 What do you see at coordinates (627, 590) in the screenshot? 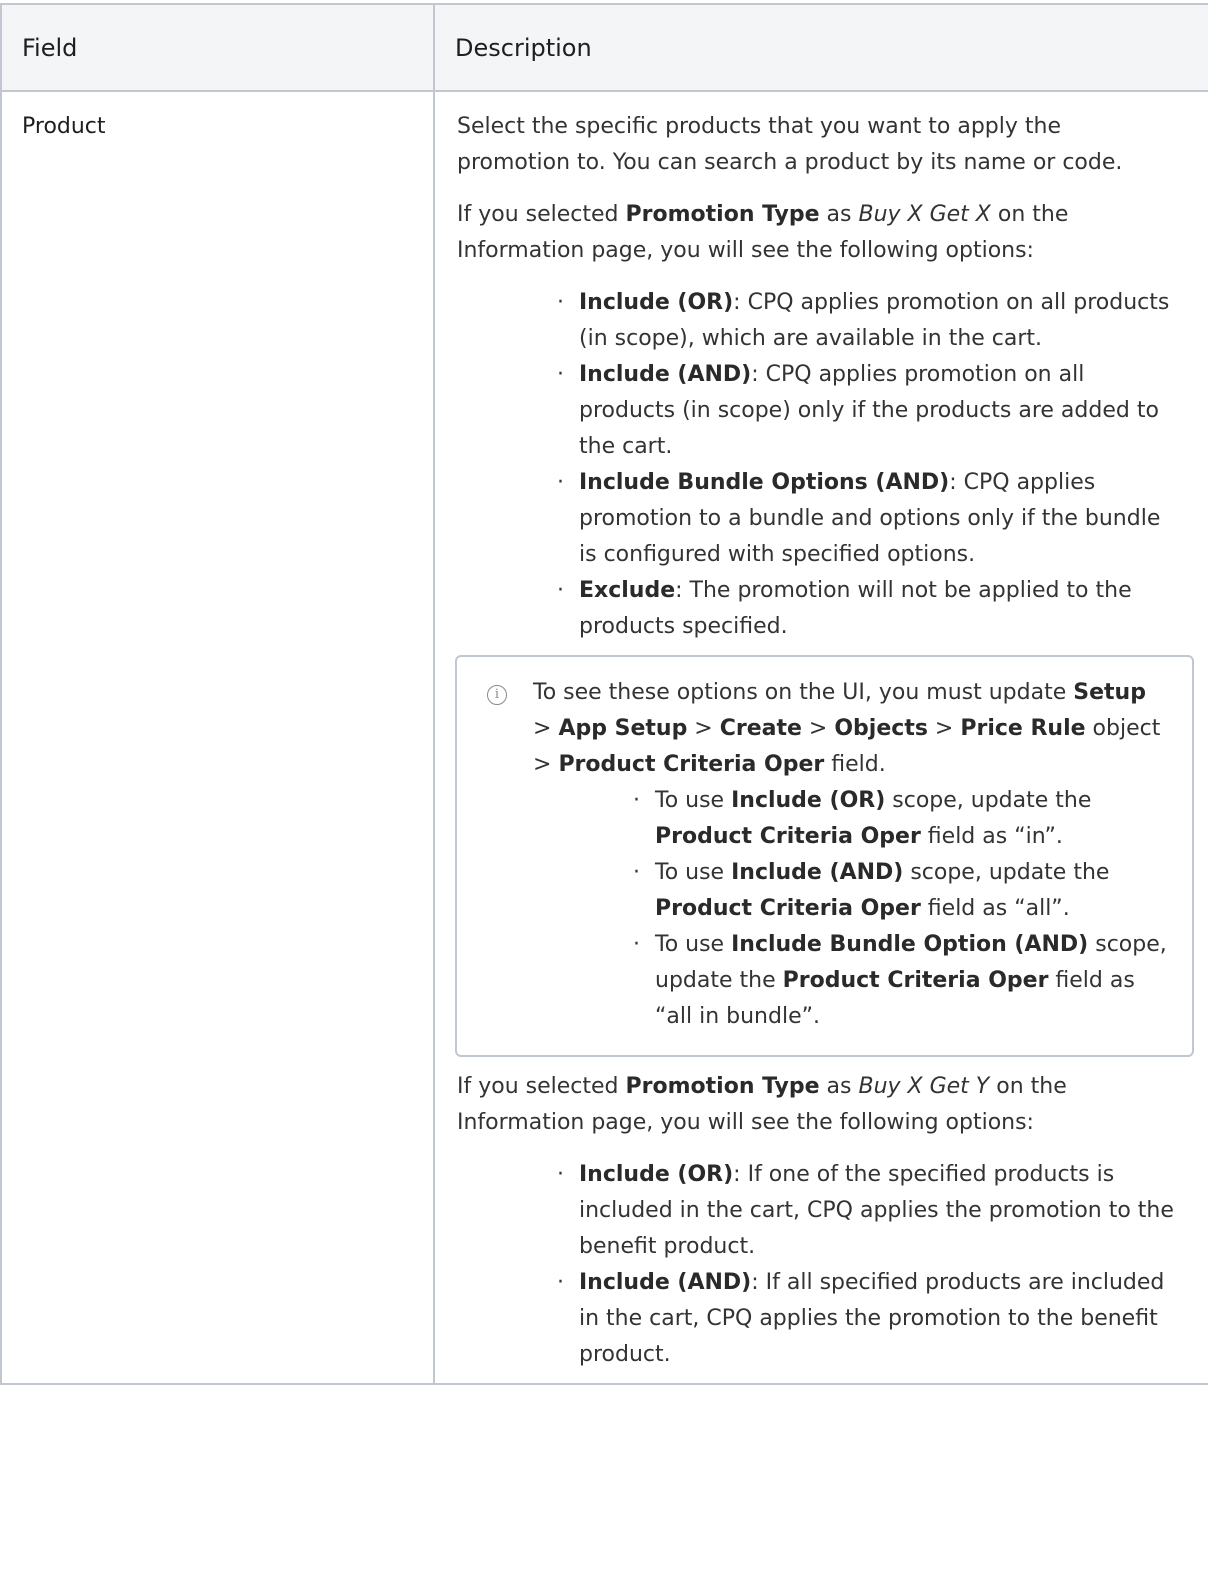
I see `option-label: Exclude` at bounding box center [627, 590].